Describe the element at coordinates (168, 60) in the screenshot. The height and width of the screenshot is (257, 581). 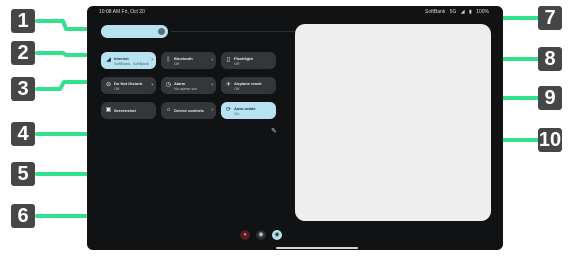
I see `bluetooth-icon: ᛒ` at that location.